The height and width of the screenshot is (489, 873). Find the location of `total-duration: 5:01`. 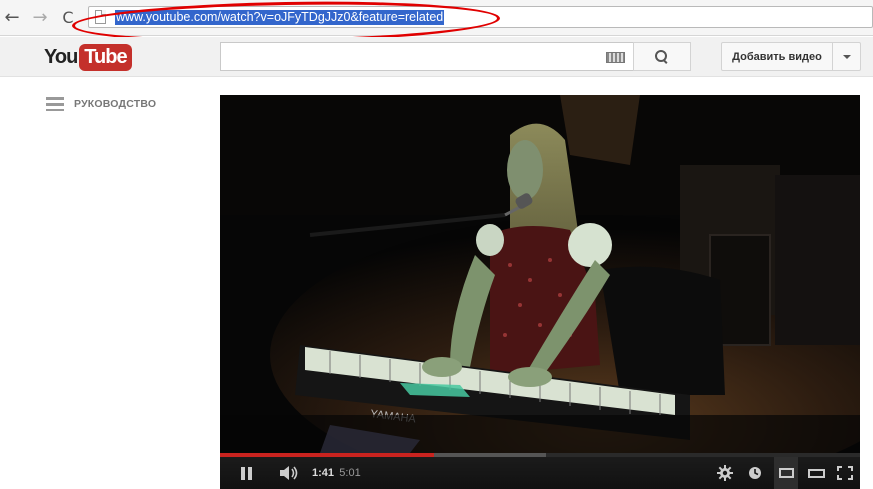

total-duration: 5:01 is located at coordinates (350, 473).